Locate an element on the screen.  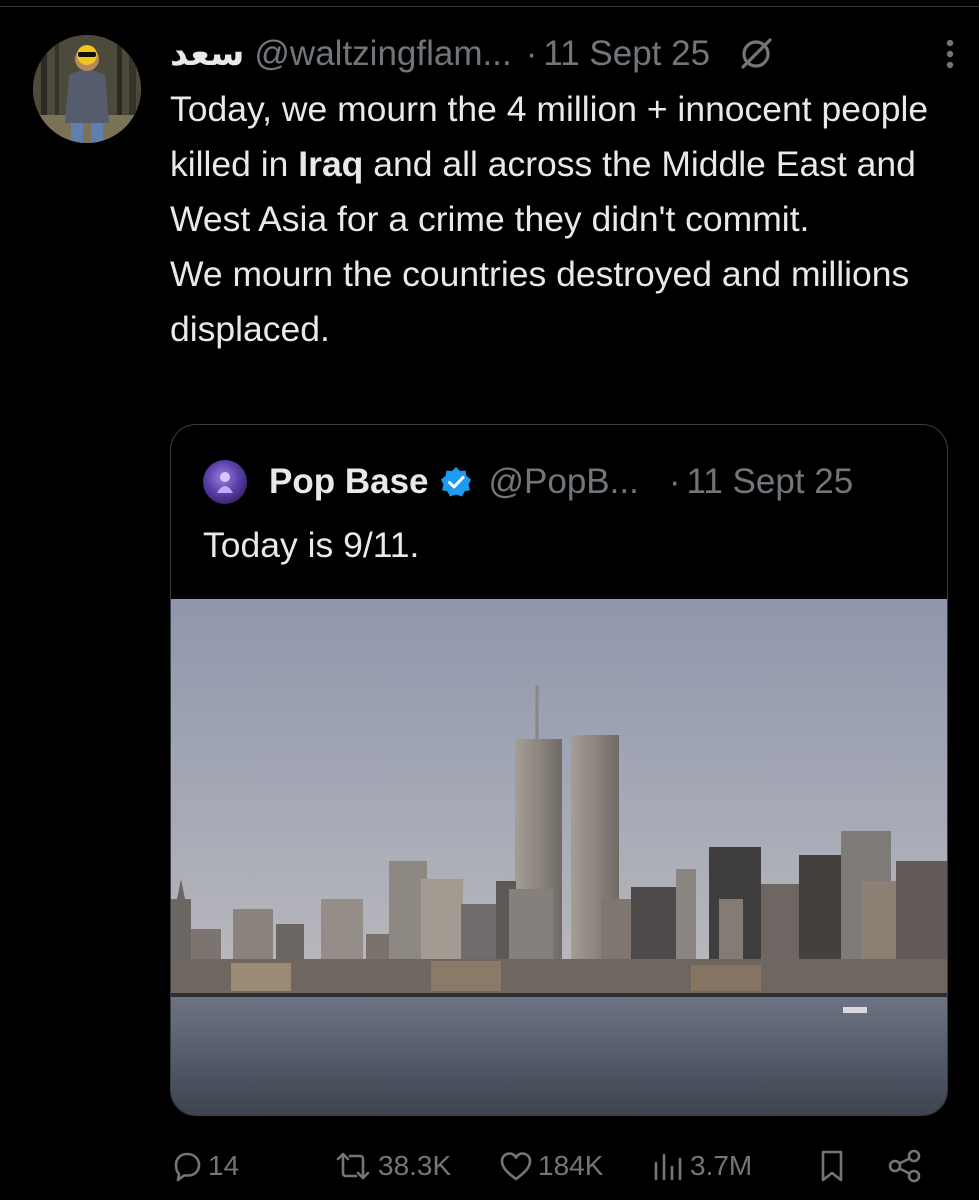
quoted-tweet-text: Today is 9/11. is located at coordinates (311, 545).